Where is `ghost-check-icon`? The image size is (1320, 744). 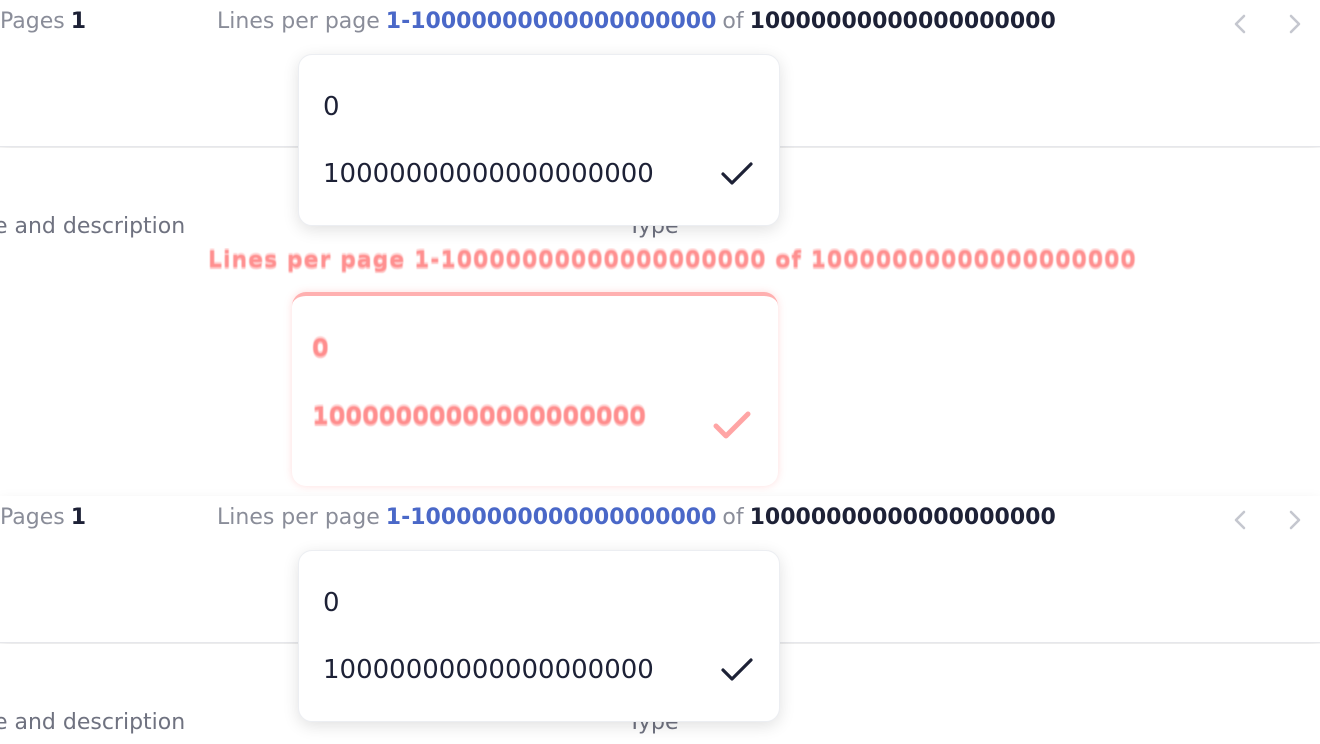 ghost-check-icon is located at coordinates (732, 425).